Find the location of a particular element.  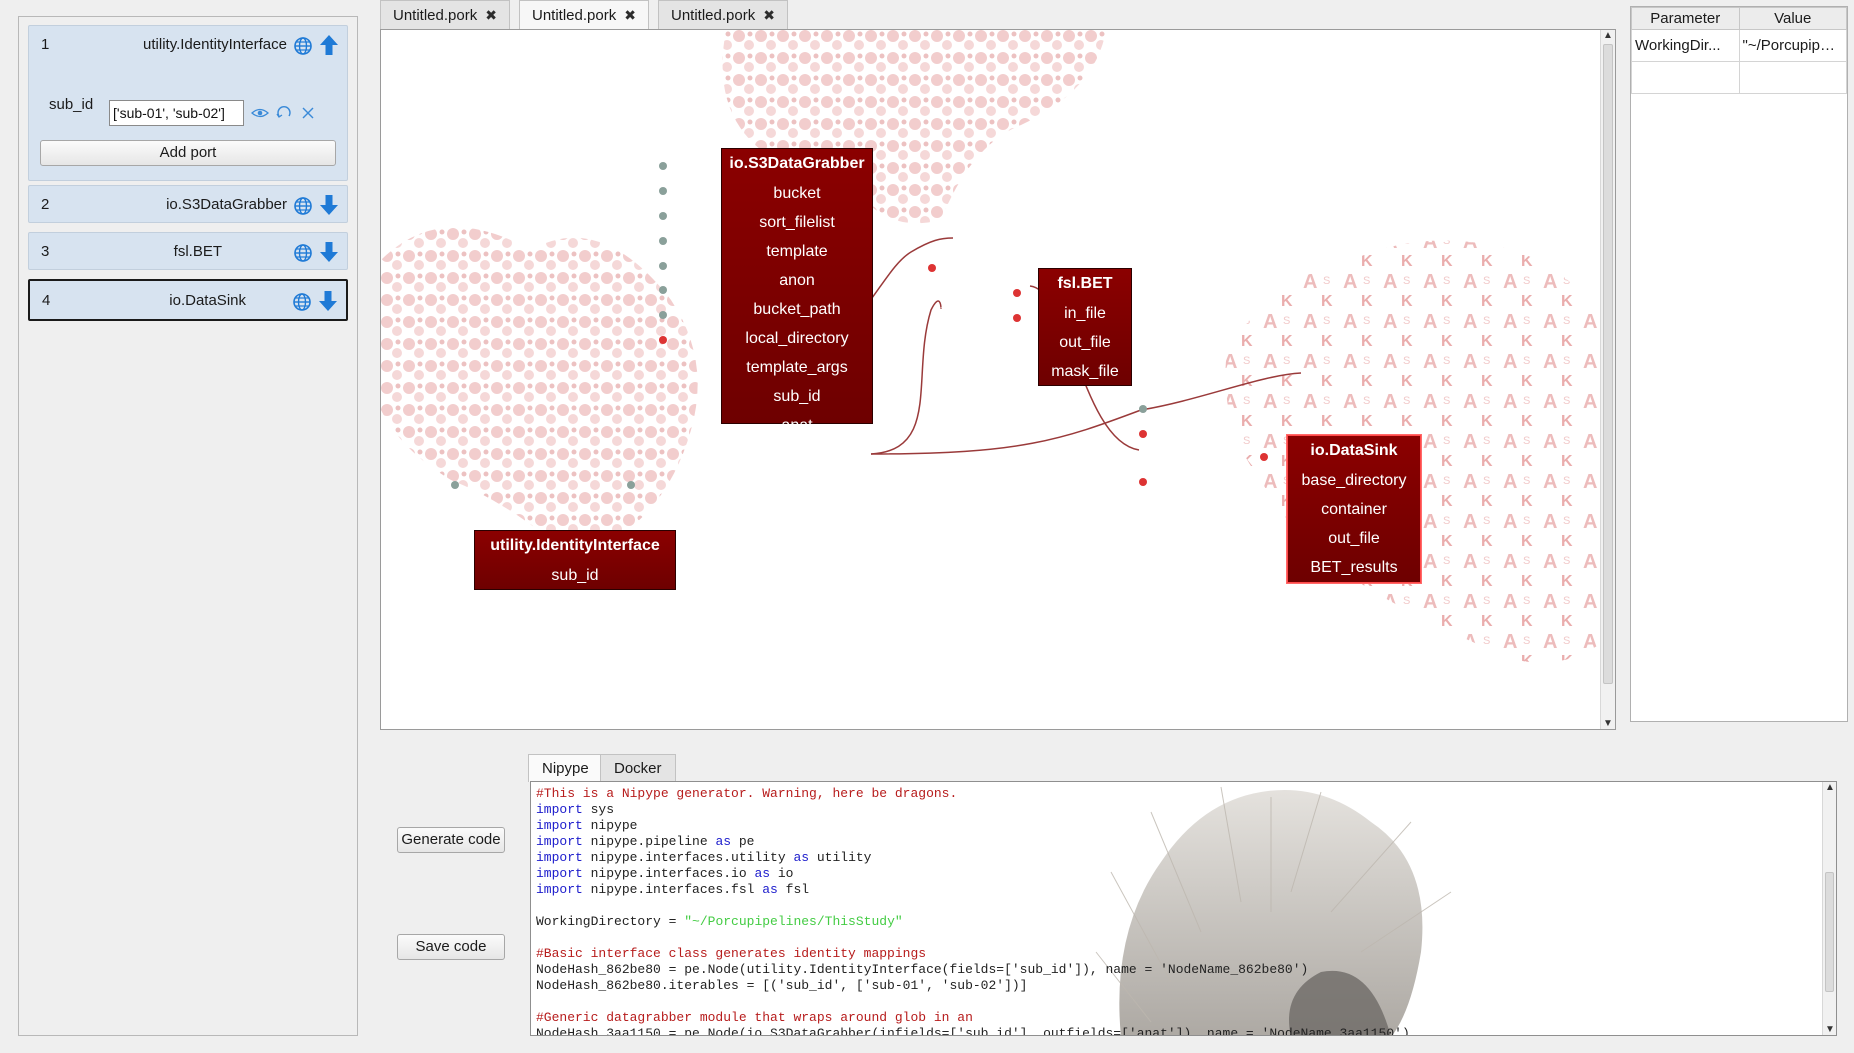

port-bet-results: BET_results is located at coordinates (1354, 567).